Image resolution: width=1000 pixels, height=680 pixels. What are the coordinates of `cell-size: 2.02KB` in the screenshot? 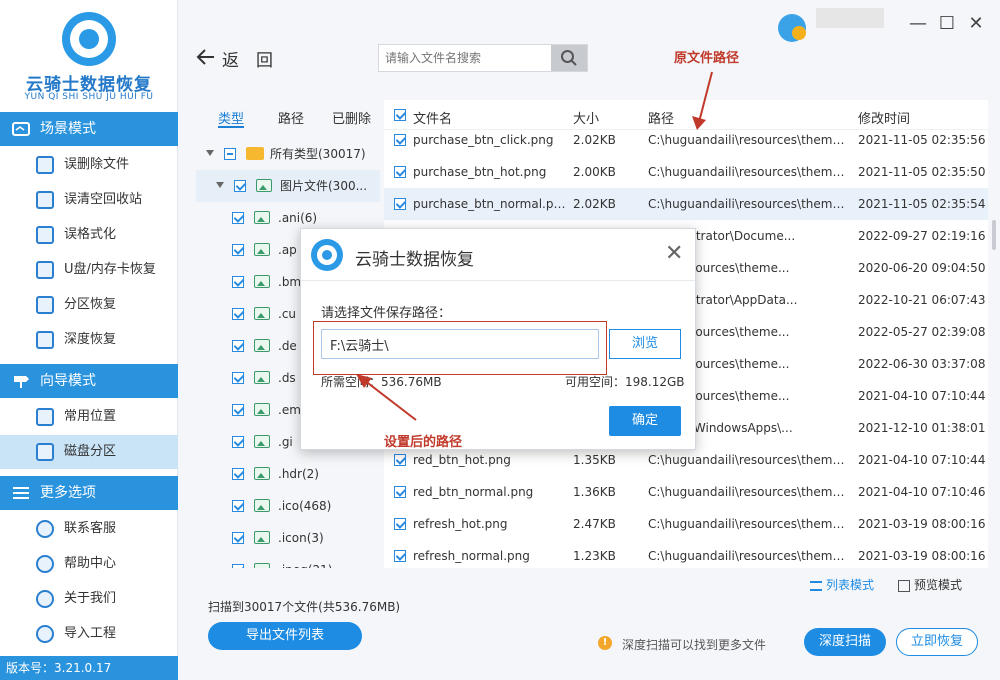 It's located at (594, 140).